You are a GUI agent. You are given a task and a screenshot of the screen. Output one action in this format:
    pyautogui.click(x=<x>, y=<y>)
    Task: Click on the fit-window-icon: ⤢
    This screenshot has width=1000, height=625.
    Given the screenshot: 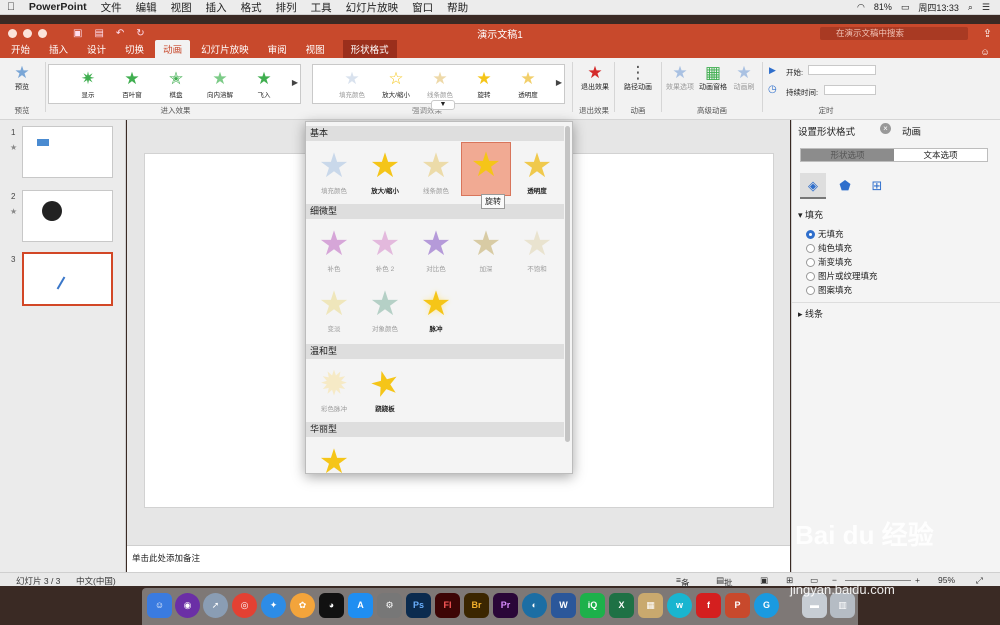 What is the action you would take?
    pyautogui.click(x=979, y=580)
    